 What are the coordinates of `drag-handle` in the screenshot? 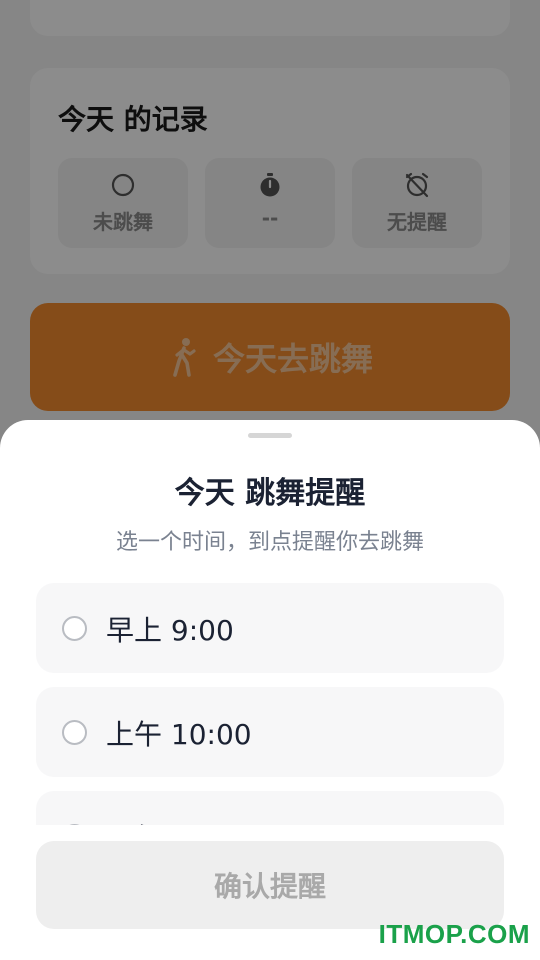 It's located at (270, 435).